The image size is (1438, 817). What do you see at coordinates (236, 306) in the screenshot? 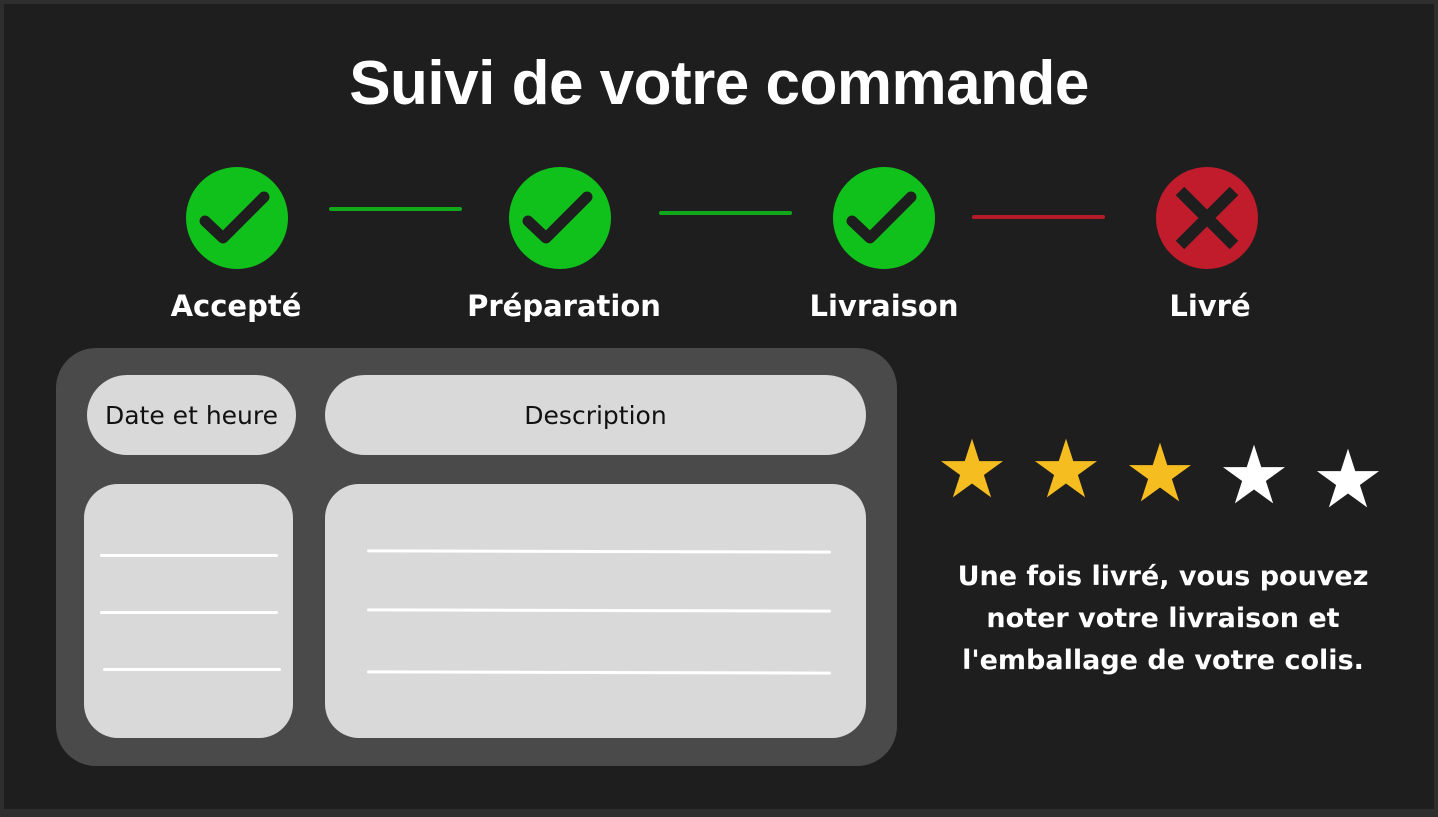
I see `step-label-accepte: Accepté` at bounding box center [236, 306].